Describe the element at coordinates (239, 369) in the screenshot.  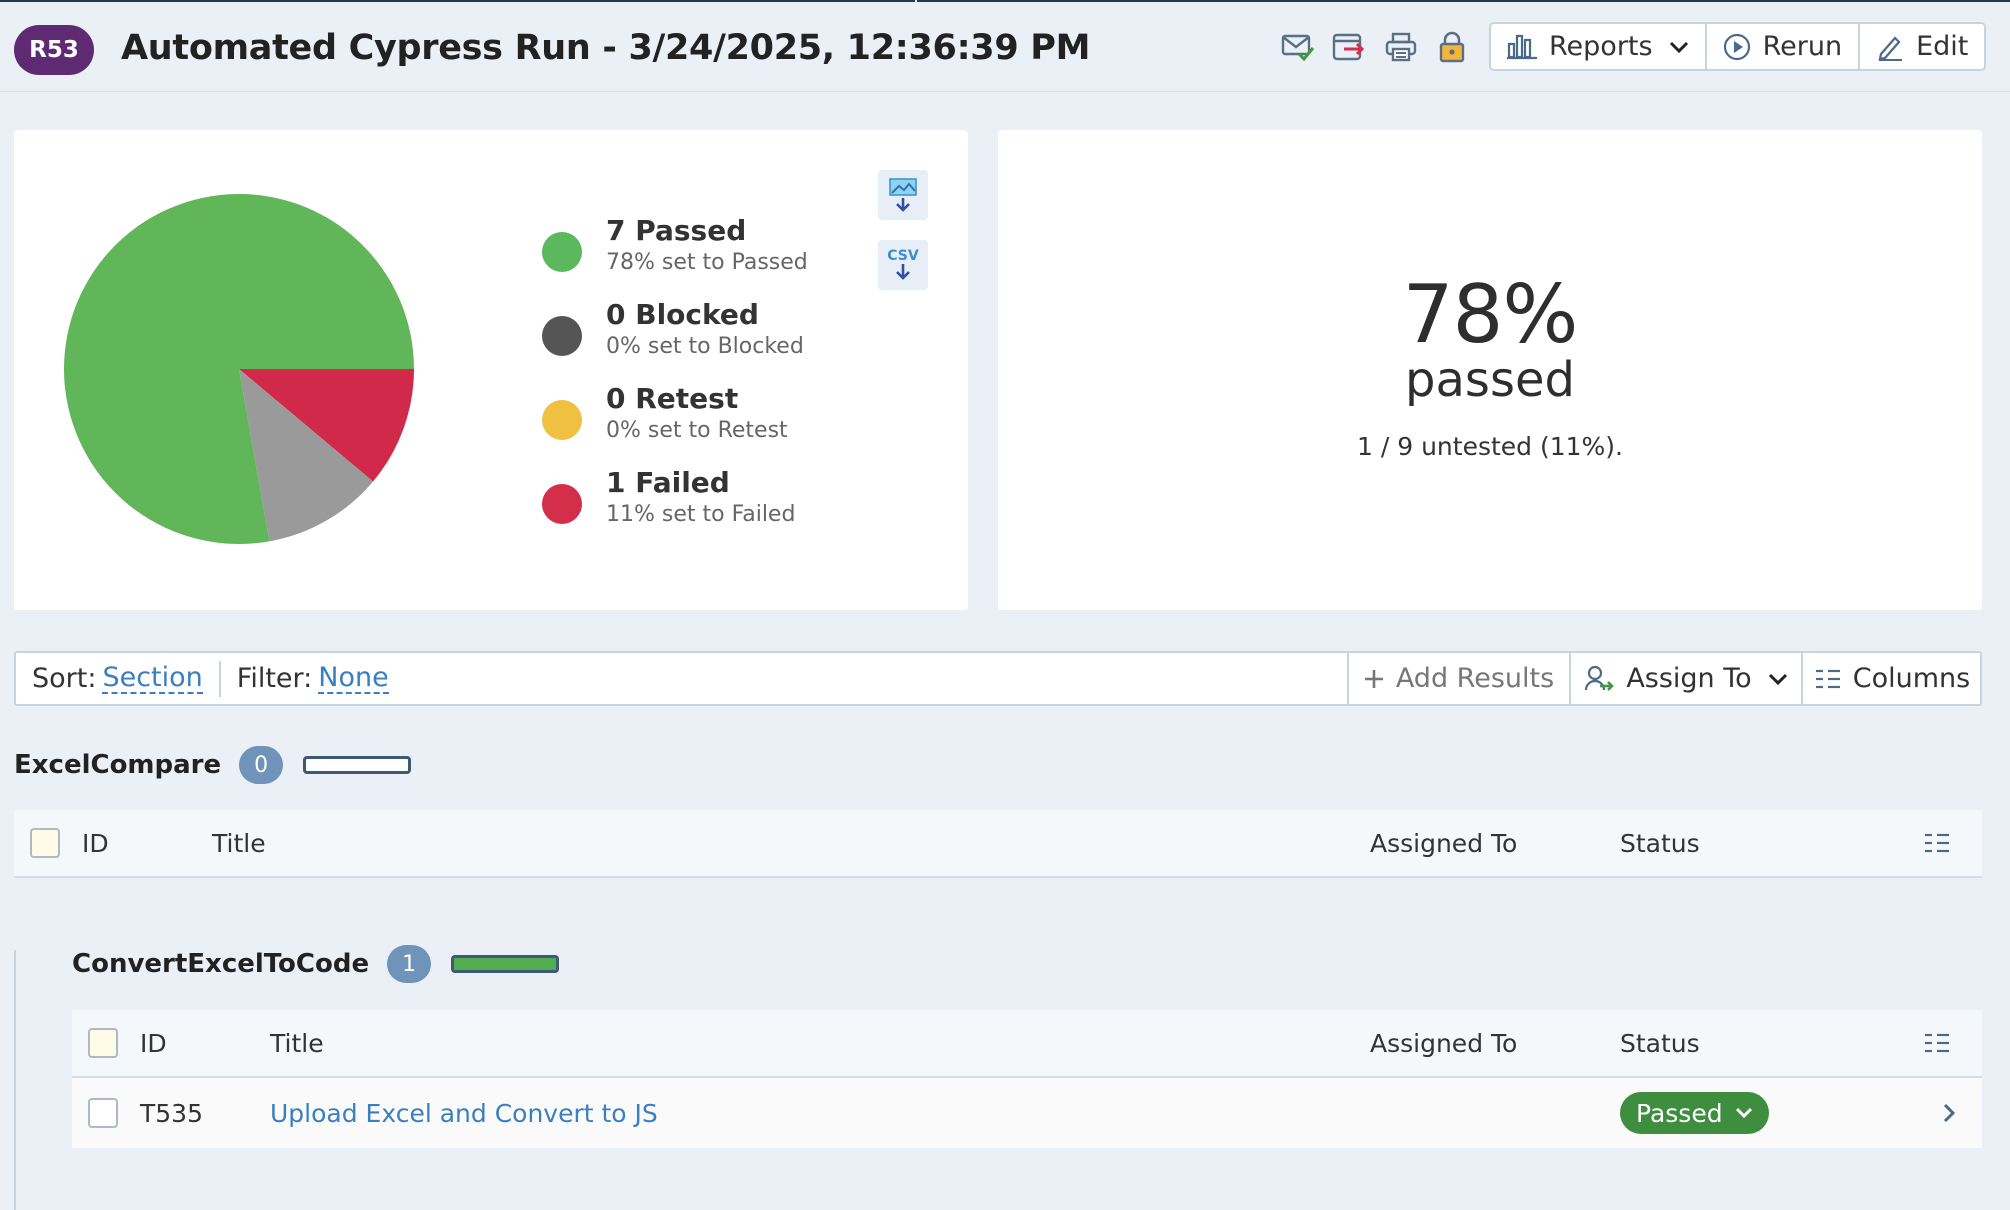
I see `status-pie-chart` at that location.